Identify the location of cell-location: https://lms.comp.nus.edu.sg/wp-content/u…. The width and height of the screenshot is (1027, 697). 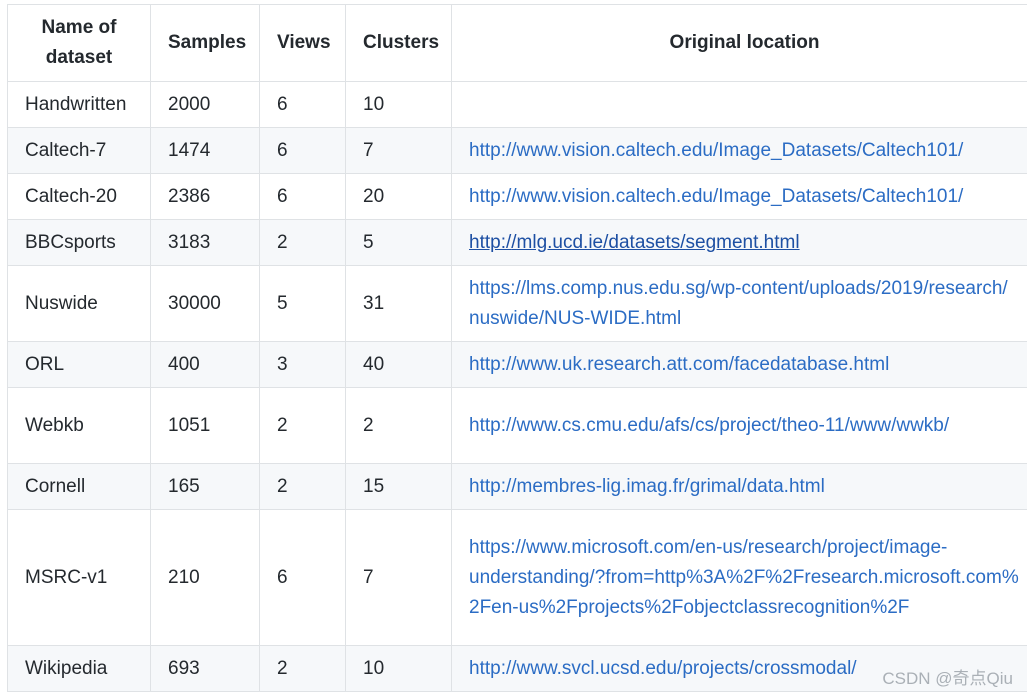
(739, 303).